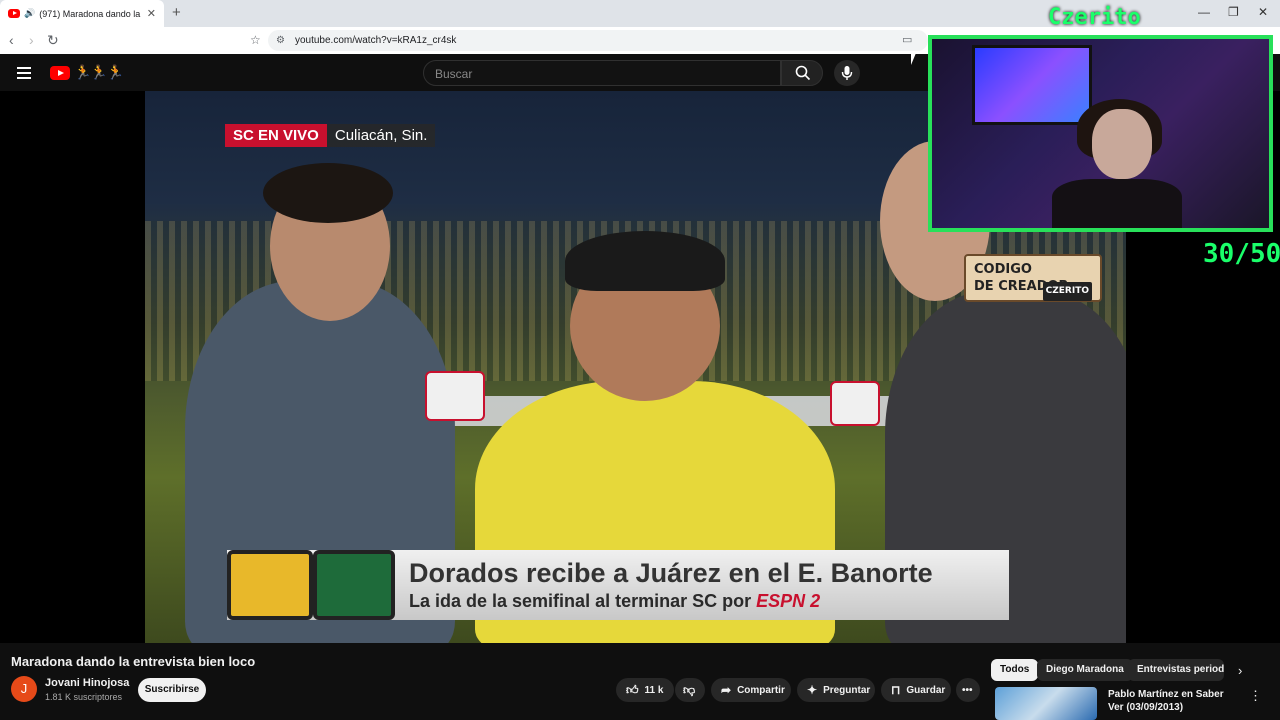  I want to click on video-title: Maradona dando la entrevista bien loco, so click(133, 661).